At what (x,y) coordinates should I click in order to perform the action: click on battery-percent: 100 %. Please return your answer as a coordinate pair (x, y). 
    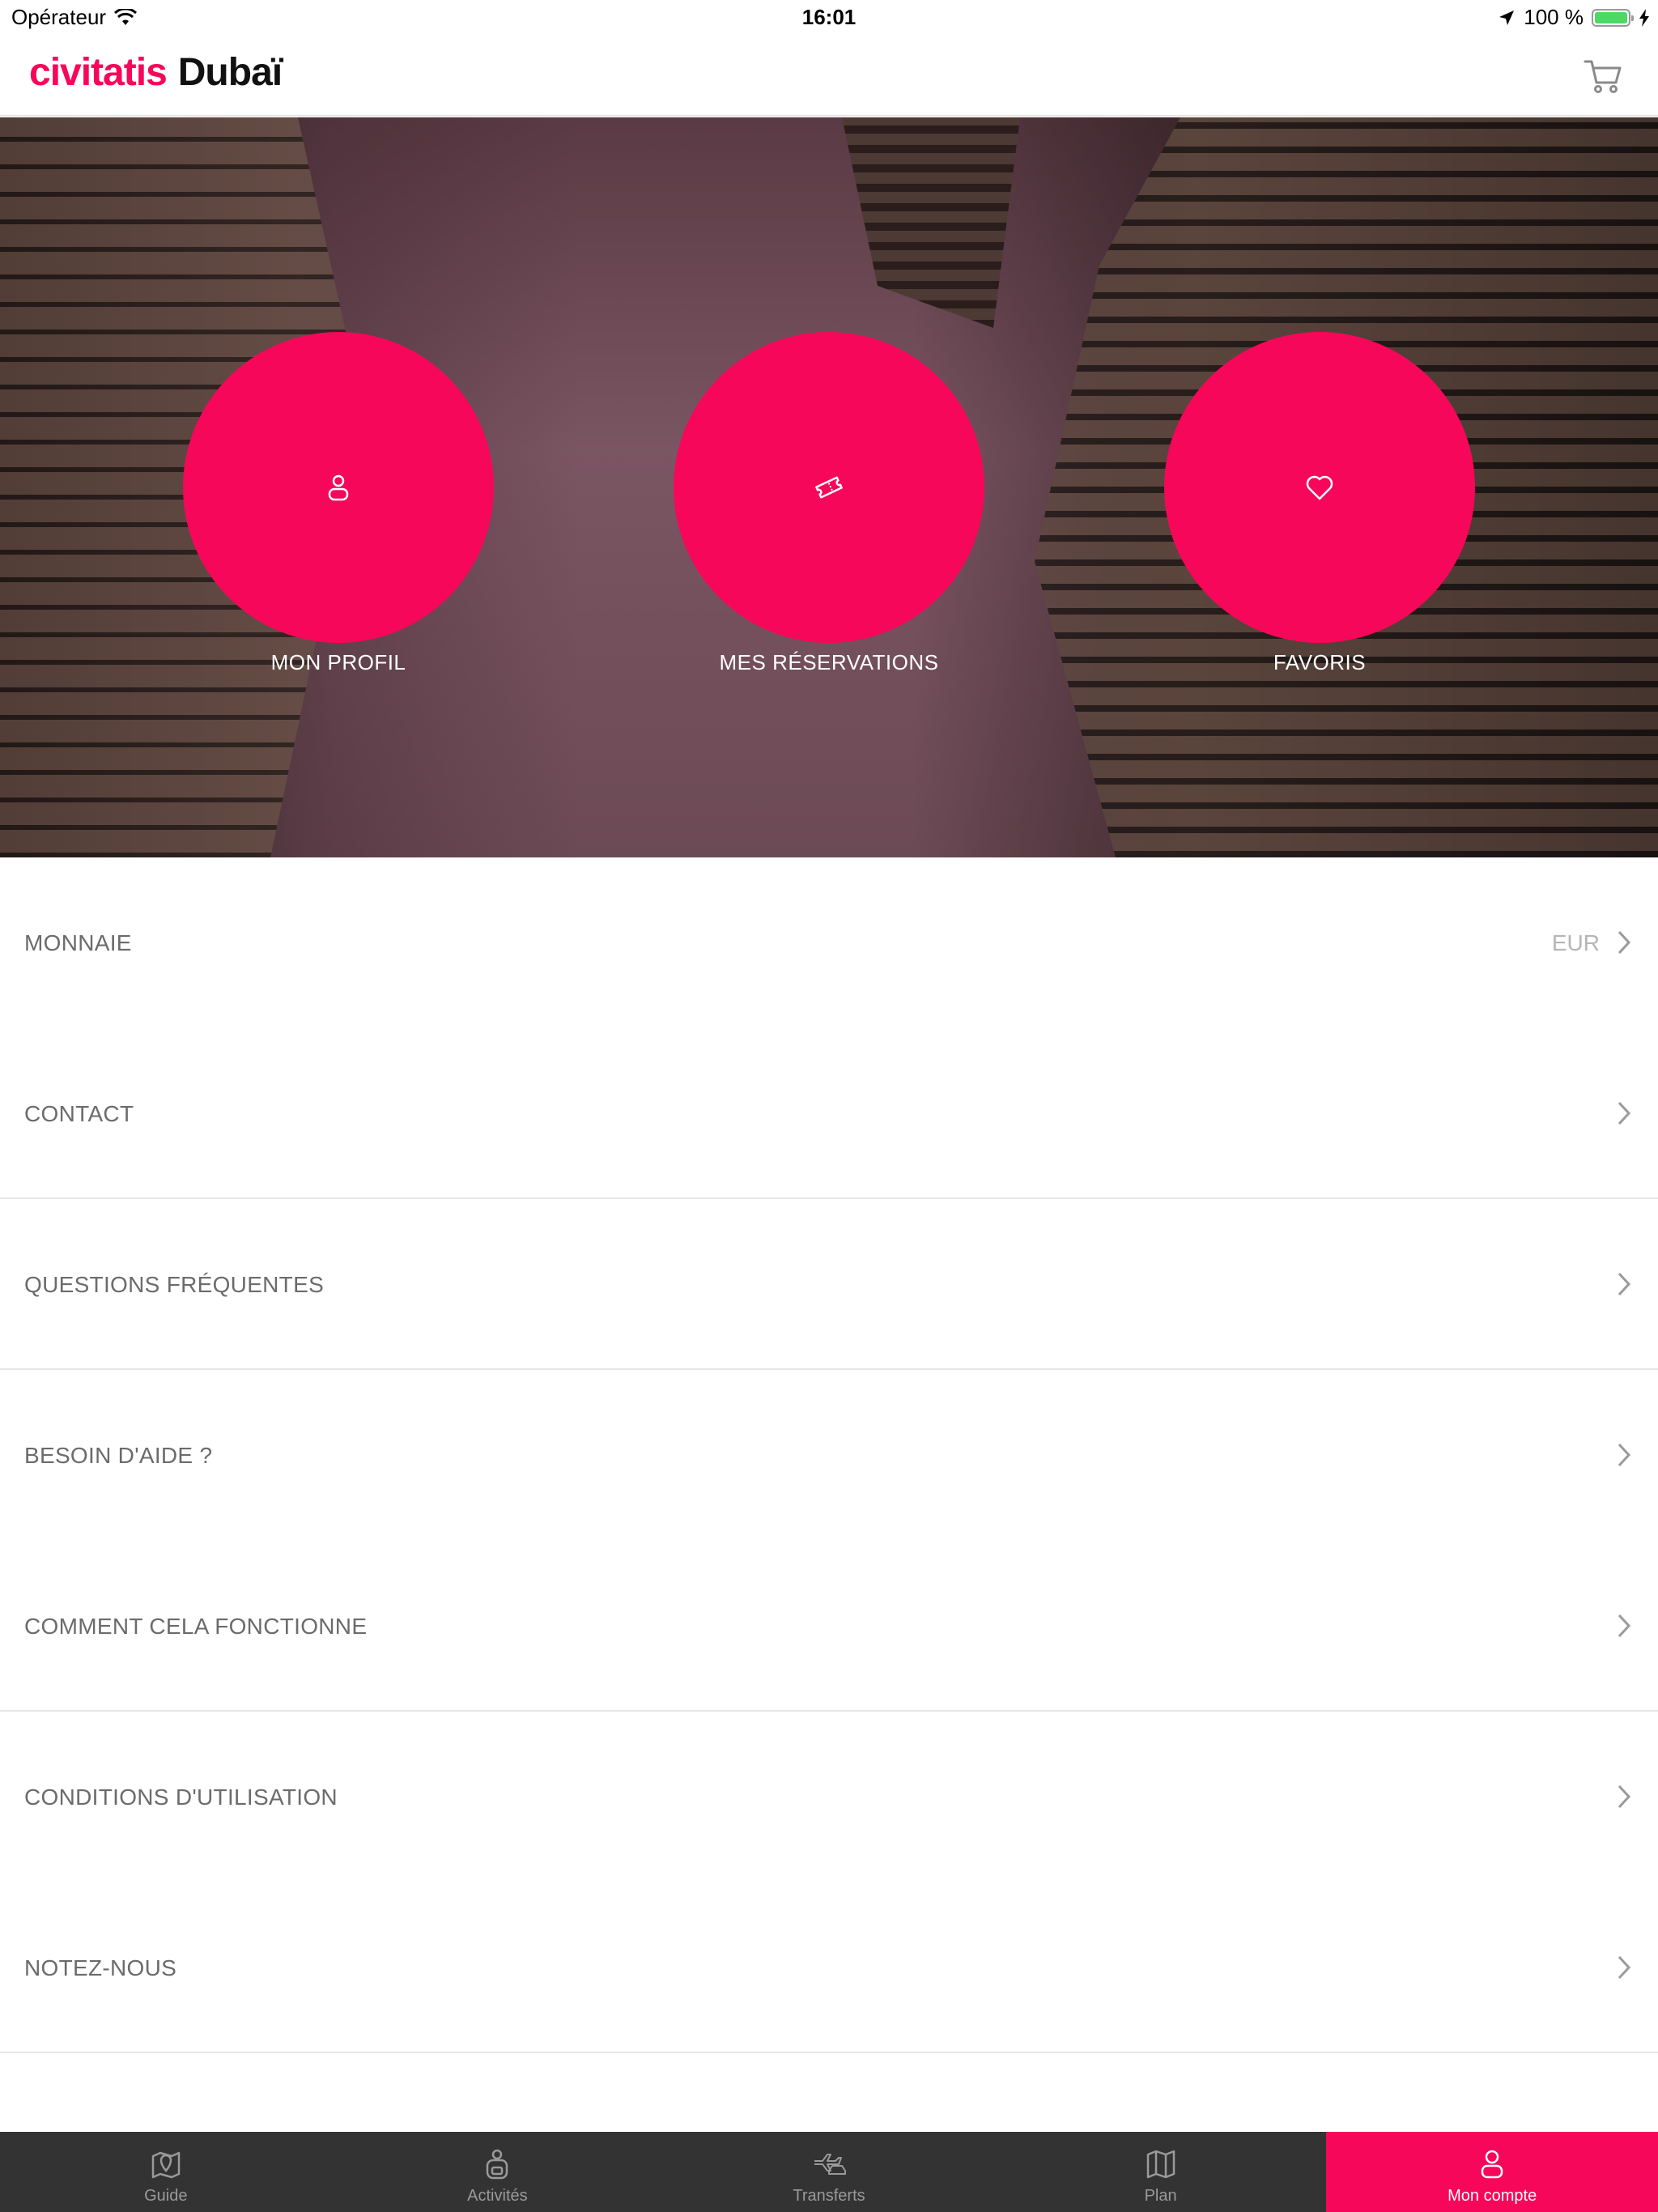
    Looking at the image, I should click on (1554, 17).